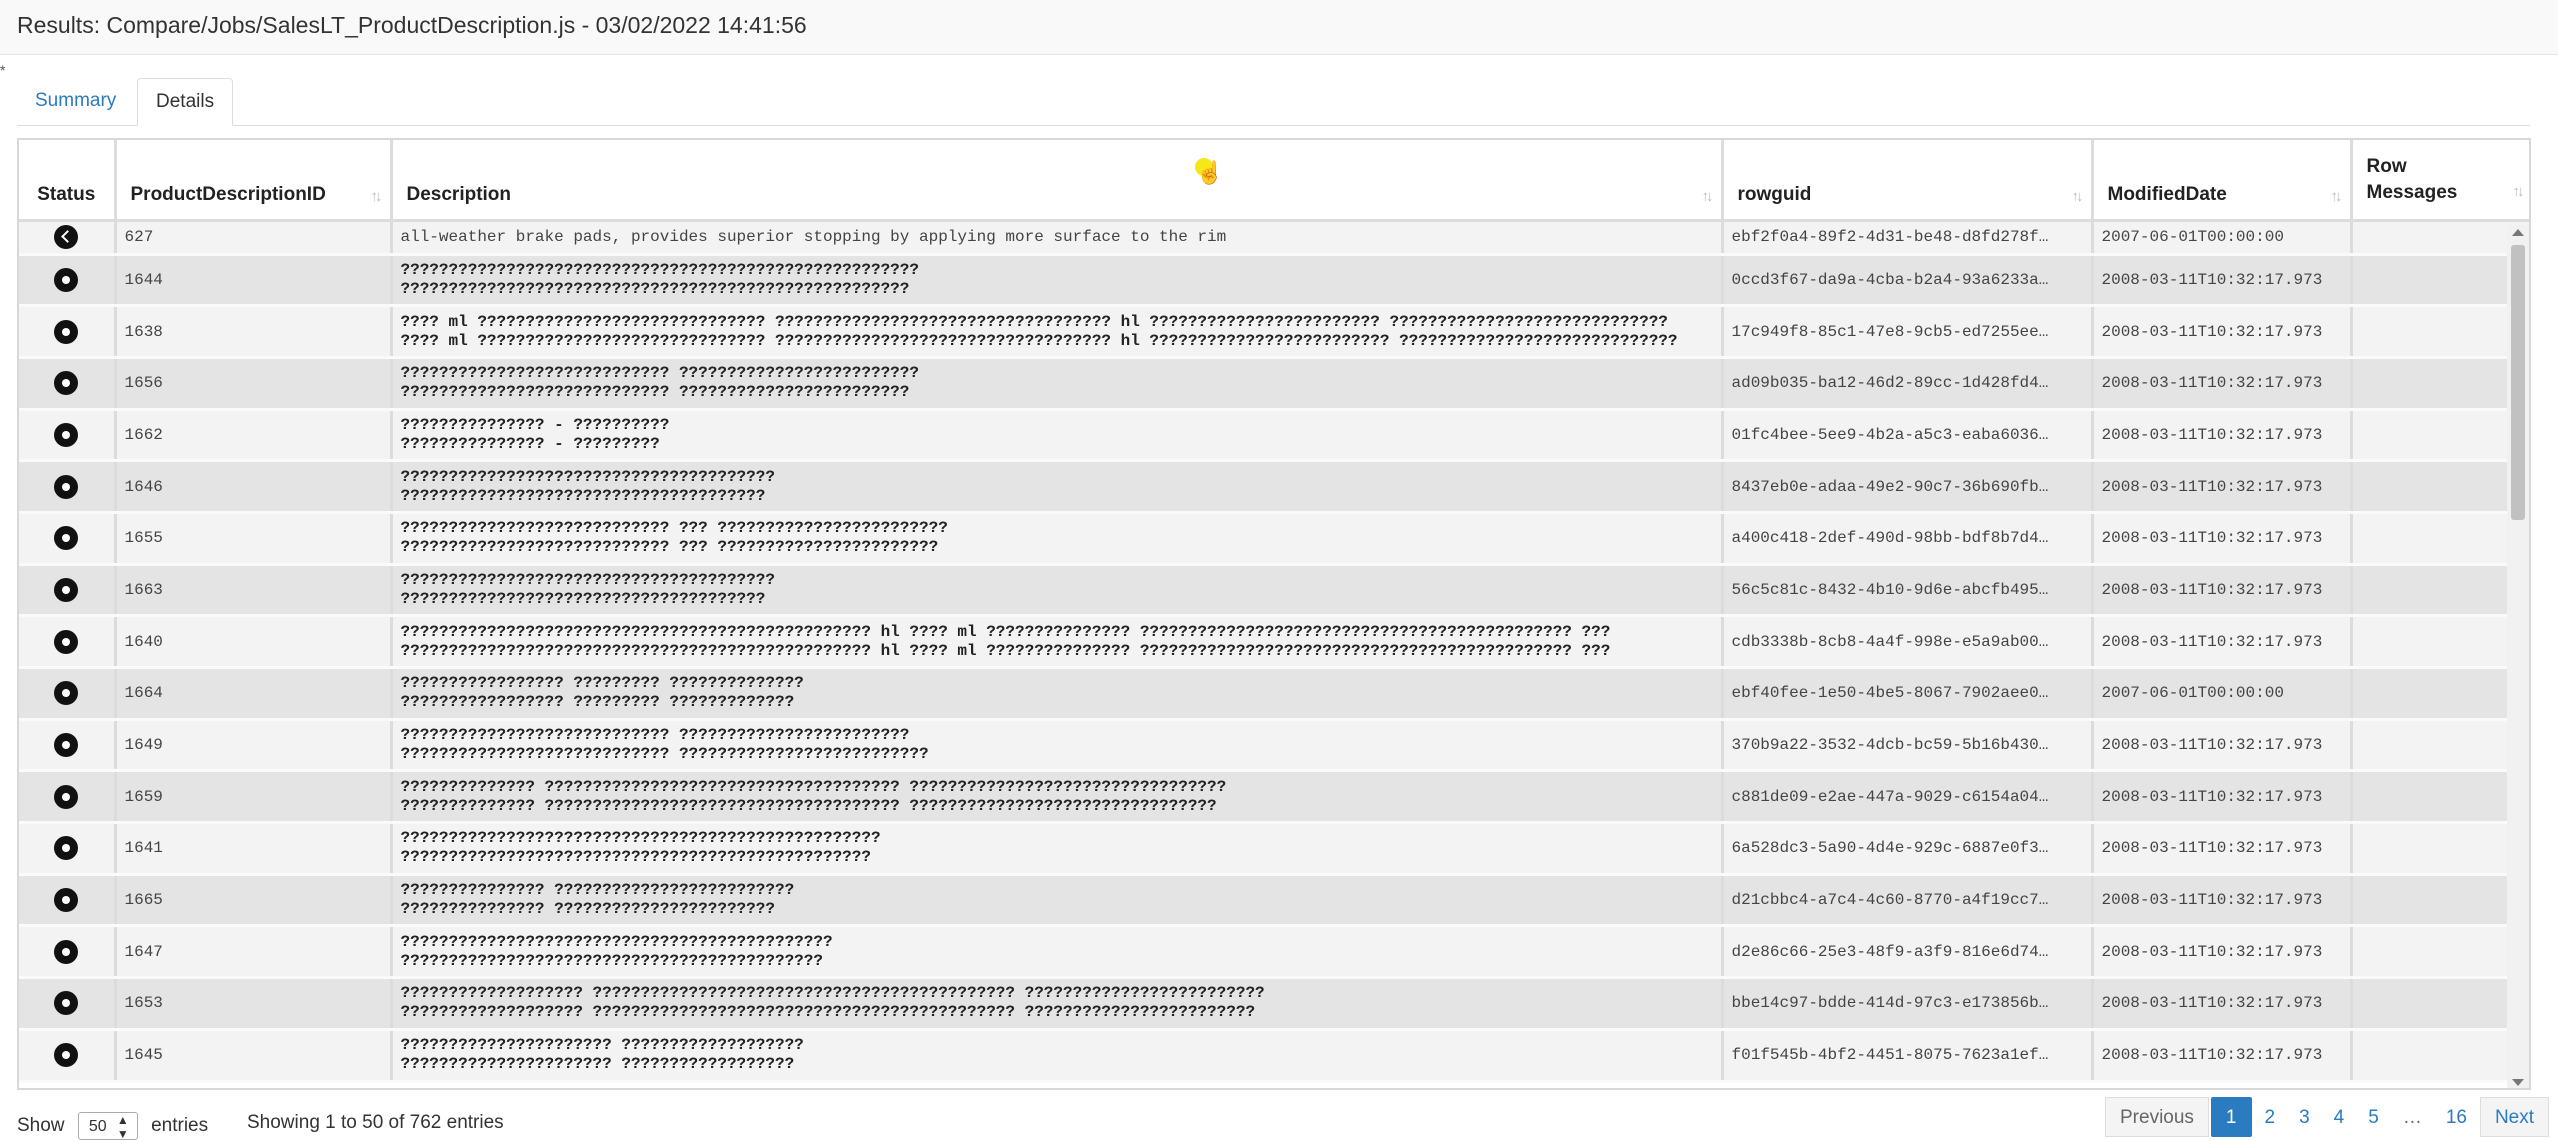  Describe the element at coordinates (254, 436) in the screenshot. I see `id-cell: 1662` at that location.